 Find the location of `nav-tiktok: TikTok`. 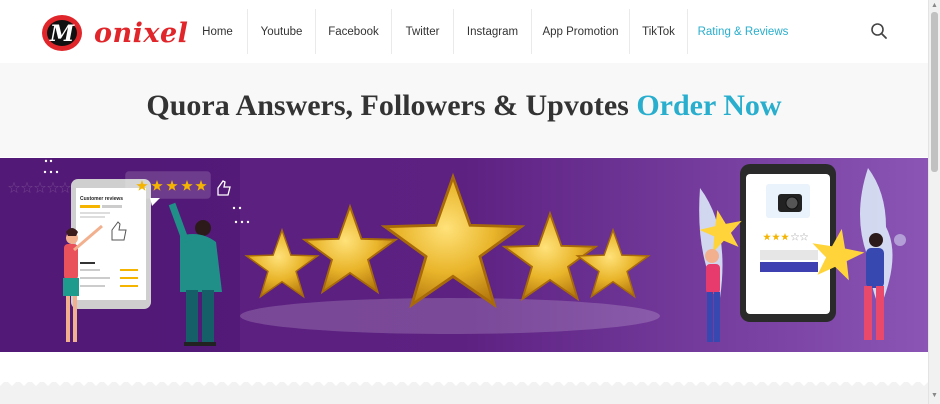

nav-tiktok: TikTok is located at coordinates (659, 31).